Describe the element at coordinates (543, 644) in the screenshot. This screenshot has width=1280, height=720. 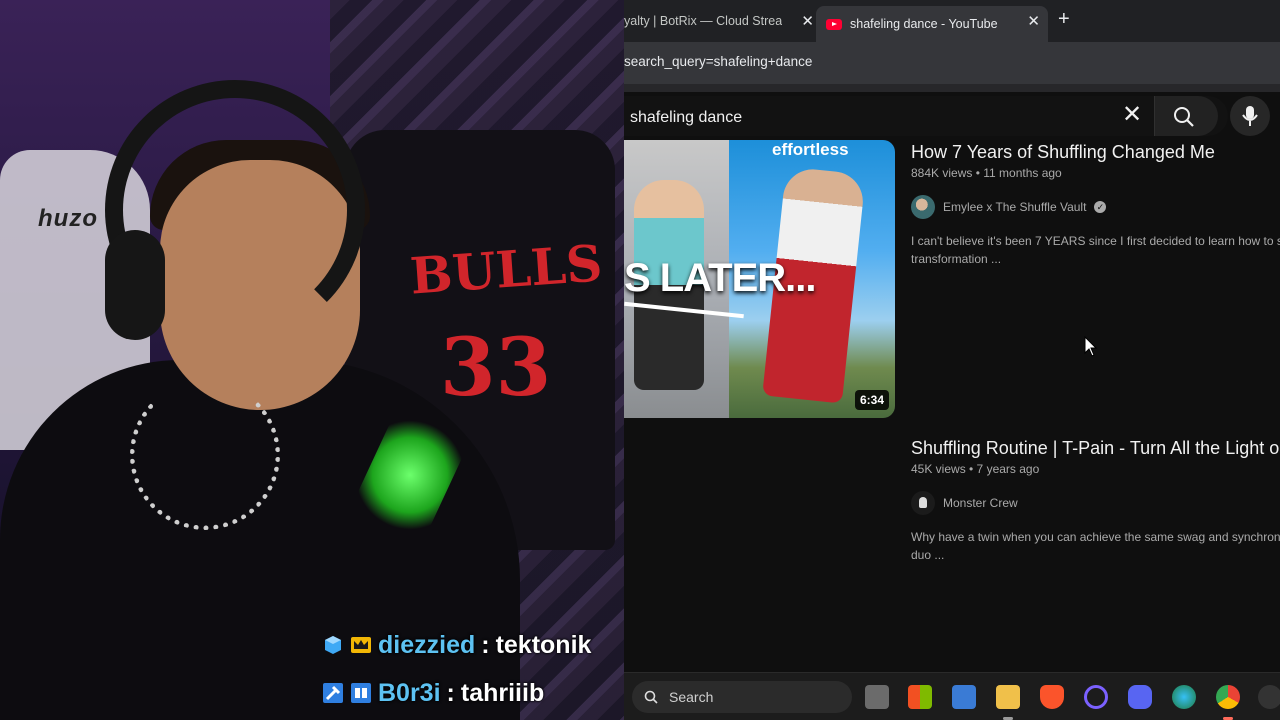
I see `chat-text: tektonik` at that location.